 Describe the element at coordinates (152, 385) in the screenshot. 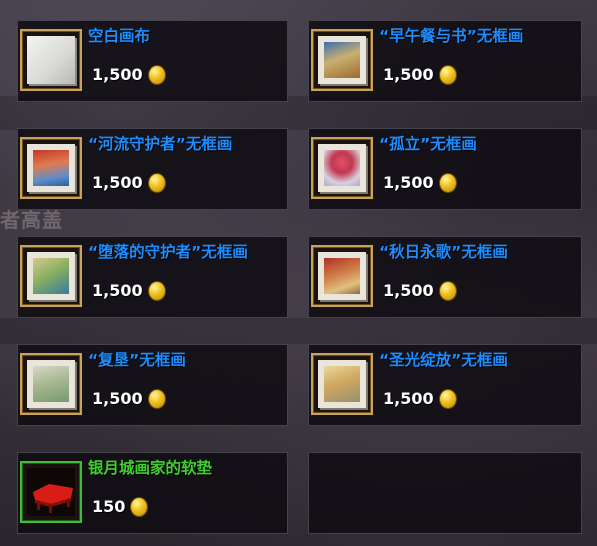

I see `merchant-item-reclamation: “复垦”无框画 1,500` at that location.